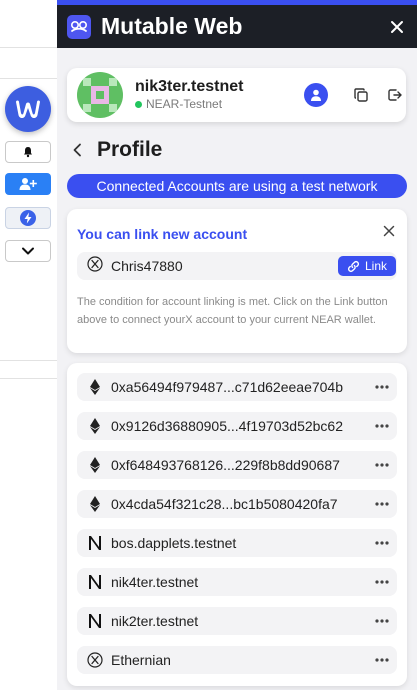  I want to click on link-button-label: Link, so click(375, 266).